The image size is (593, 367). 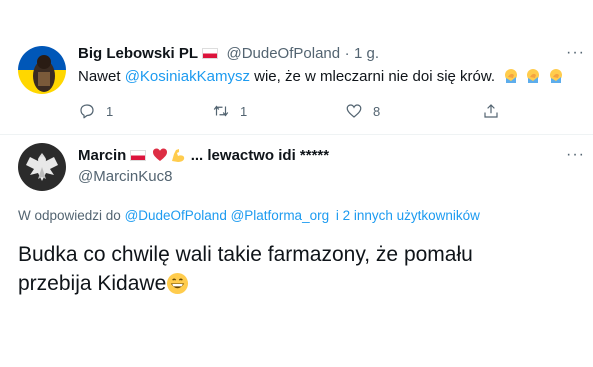 I want to click on text-prefix: Nawet, so click(x=101, y=76).